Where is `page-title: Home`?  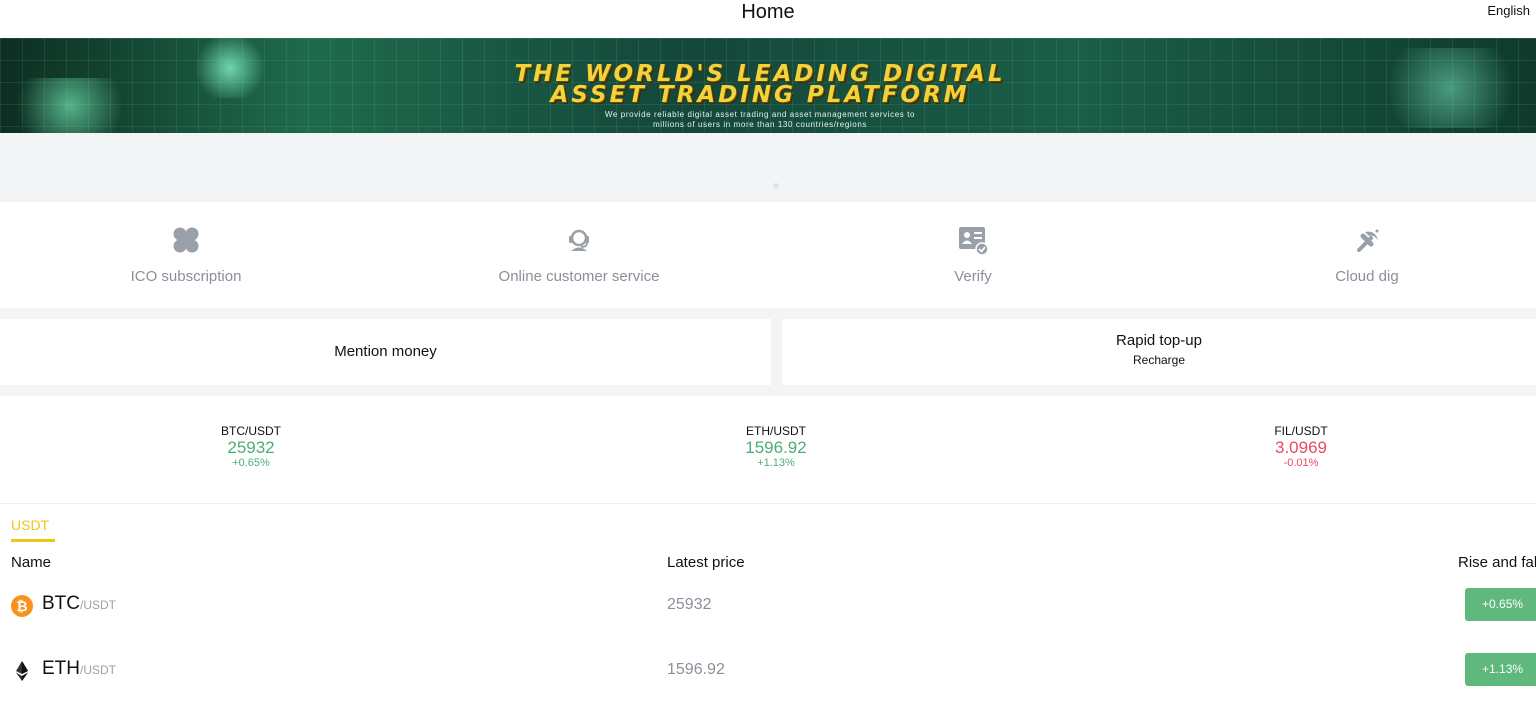
page-title: Home is located at coordinates (768, 12).